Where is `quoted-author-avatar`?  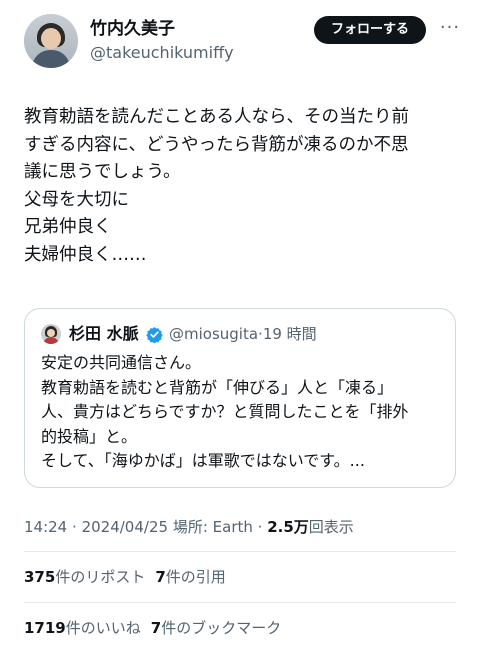
quoted-author-avatar is located at coordinates (51, 334).